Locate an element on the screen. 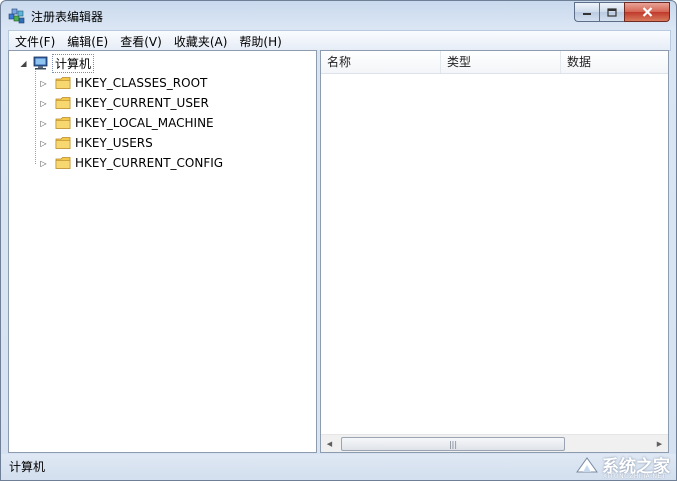  tree-item-label: HKEY_CURRENT_USER is located at coordinates (142, 103).